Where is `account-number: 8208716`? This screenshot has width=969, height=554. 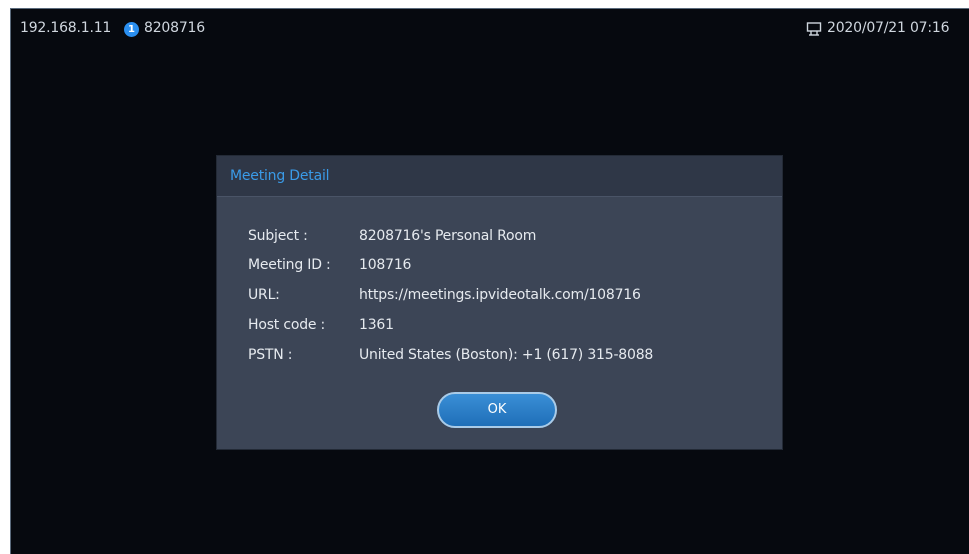 account-number: 8208716 is located at coordinates (174, 28).